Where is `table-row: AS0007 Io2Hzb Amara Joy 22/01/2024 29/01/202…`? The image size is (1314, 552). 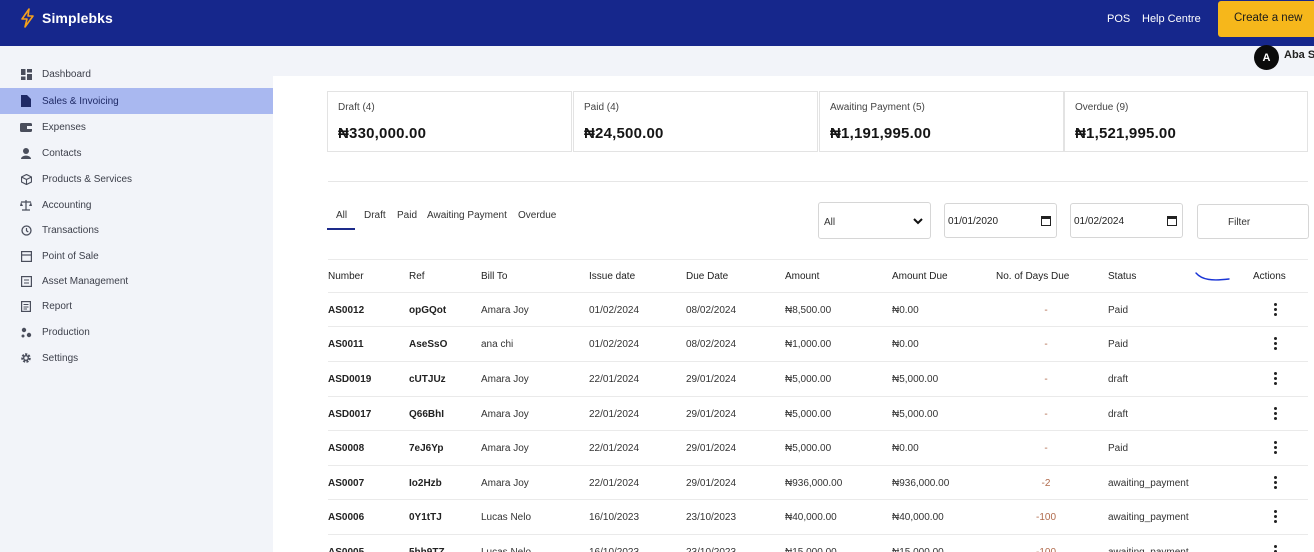 table-row: AS0007 Io2Hzb Amara Joy 22/01/2024 29/01/202… is located at coordinates (818, 482).